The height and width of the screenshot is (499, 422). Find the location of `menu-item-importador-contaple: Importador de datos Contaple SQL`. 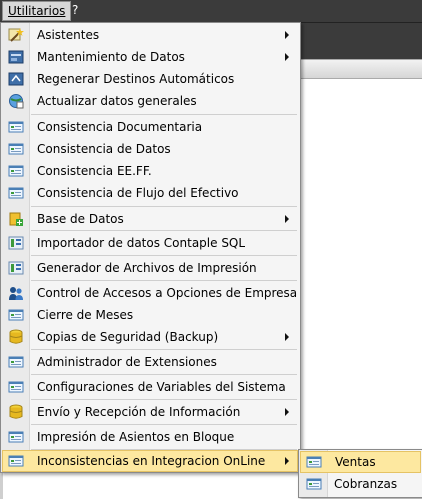

menu-item-importador-contaple: Importador de datos Contaple SQL is located at coordinates (150, 243).